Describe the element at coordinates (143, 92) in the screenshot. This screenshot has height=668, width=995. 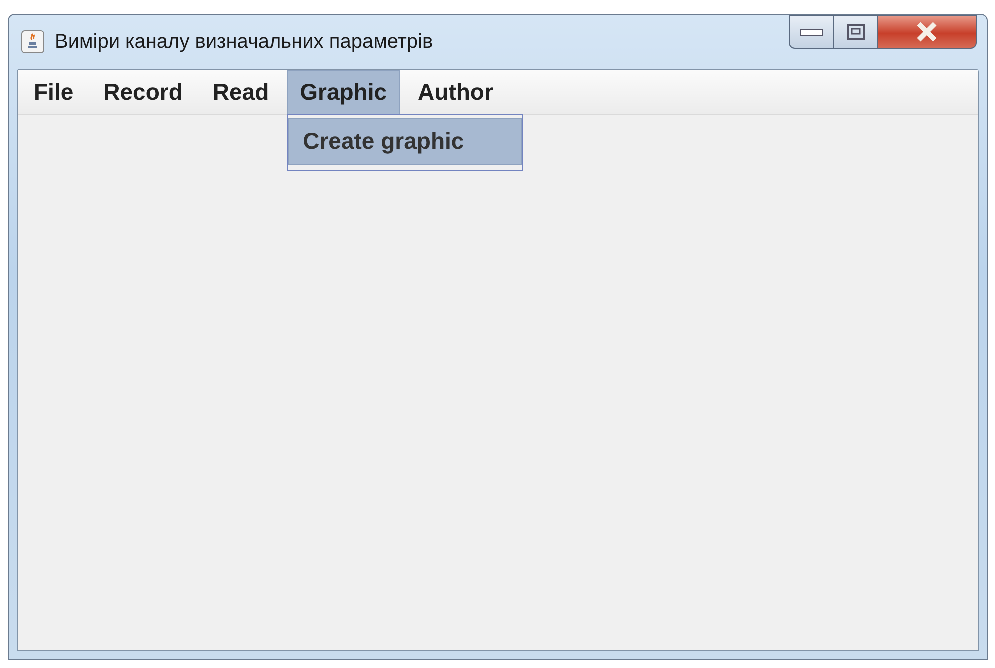
I see `menu-item: Record` at that location.